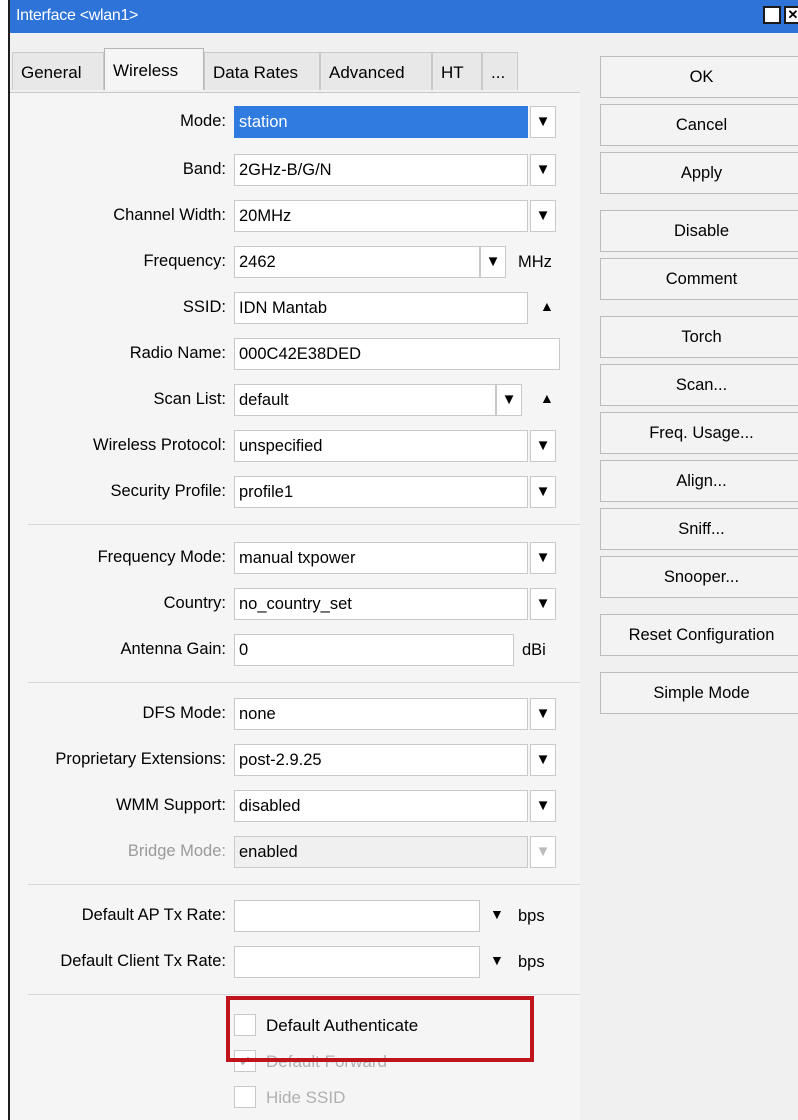 The width and height of the screenshot is (798, 1120). I want to click on scan-list-select: default, so click(365, 400).